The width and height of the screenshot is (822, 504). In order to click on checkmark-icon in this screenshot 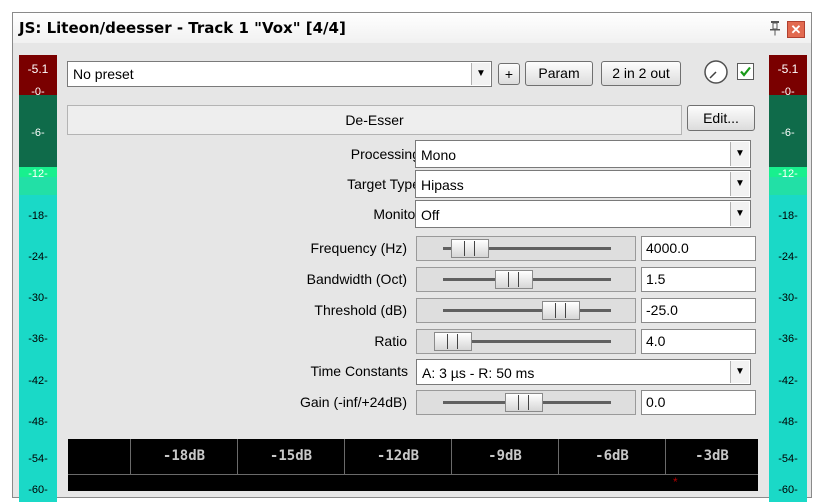, I will do `click(745, 71)`.